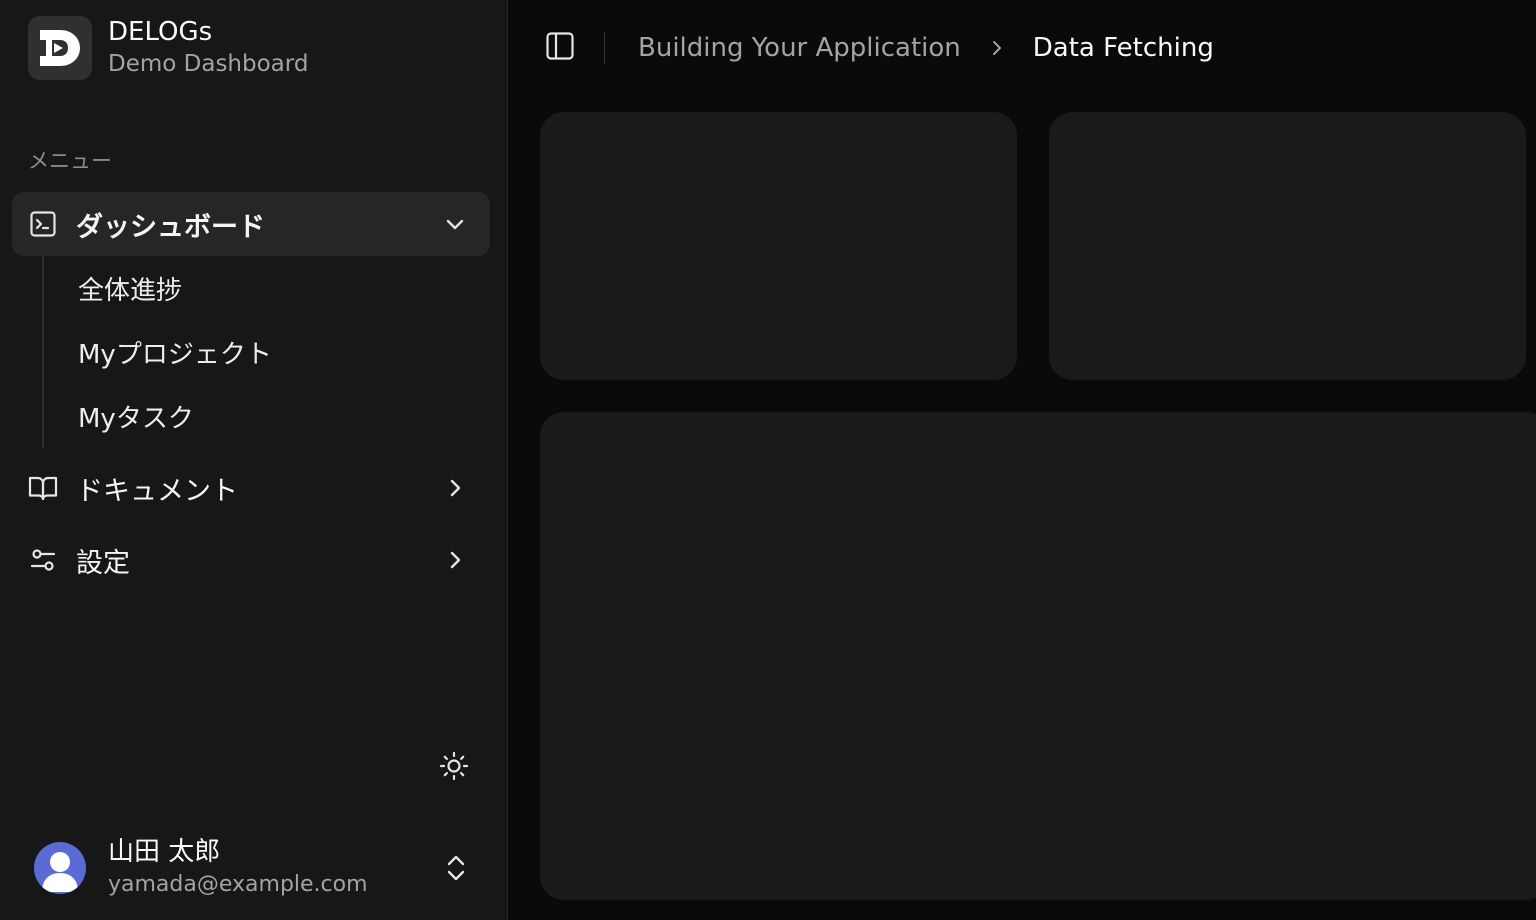  I want to click on chevrons-up-down-icon, so click(456, 868).